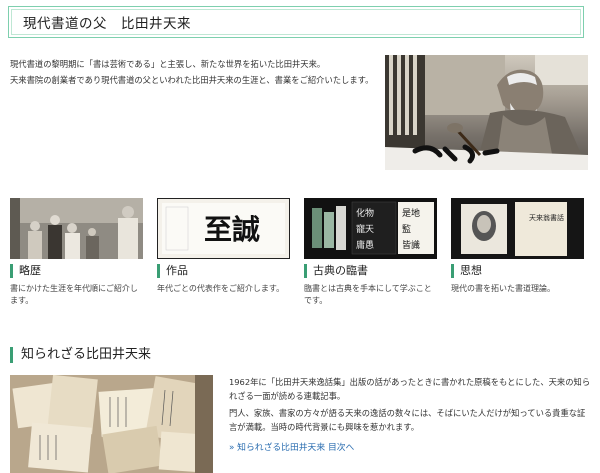 The image size is (600, 473). What do you see at coordinates (80, 355) in the screenshot?
I see `unknown-section-heading: 知られざる比田井天来` at bounding box center [80, 355].